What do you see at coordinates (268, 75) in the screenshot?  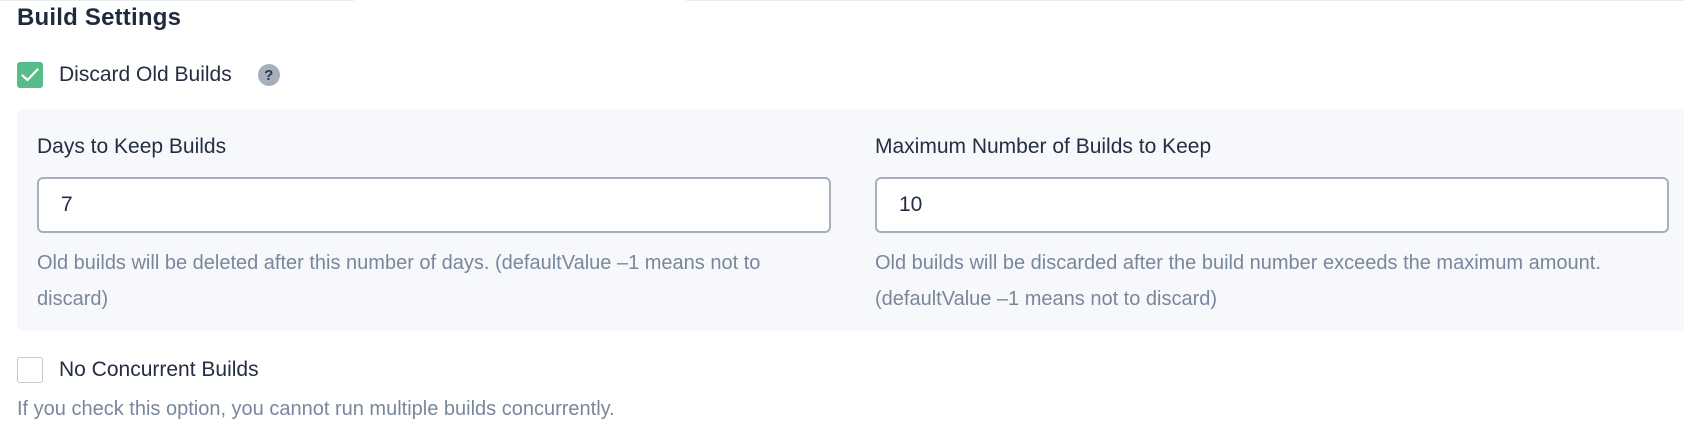 I see `help-icon: ?` at bounding box center [268, 75].